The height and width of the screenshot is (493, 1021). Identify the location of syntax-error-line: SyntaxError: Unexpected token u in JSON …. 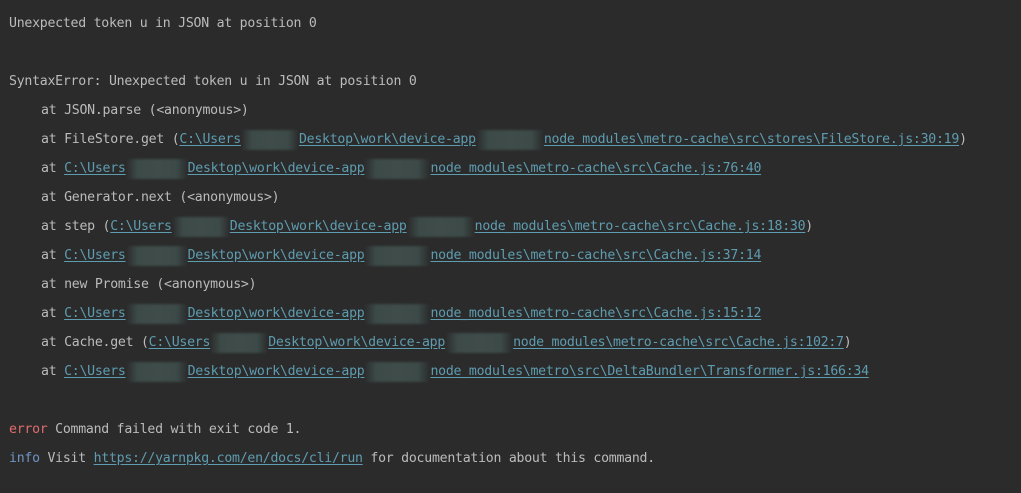
(515, 86).